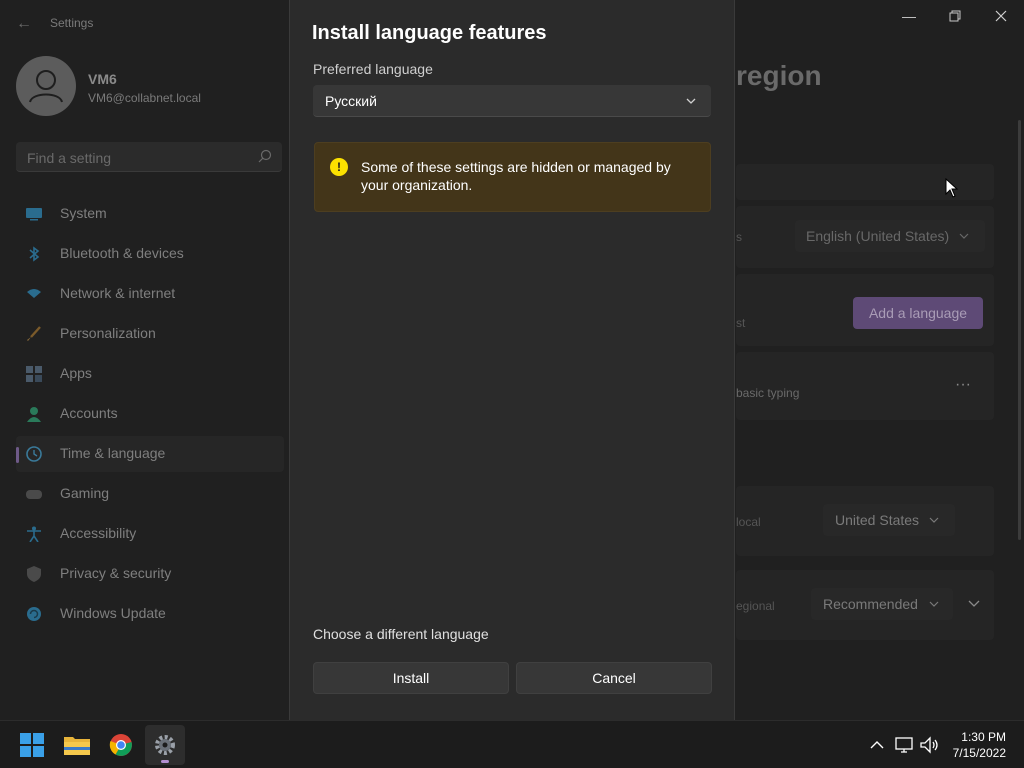 The image size is (1024, 768). What do you see at coordinates (614, 678) in the screenshot?
I see `cancel-button: Cancel` at bounding box center [614, 678].